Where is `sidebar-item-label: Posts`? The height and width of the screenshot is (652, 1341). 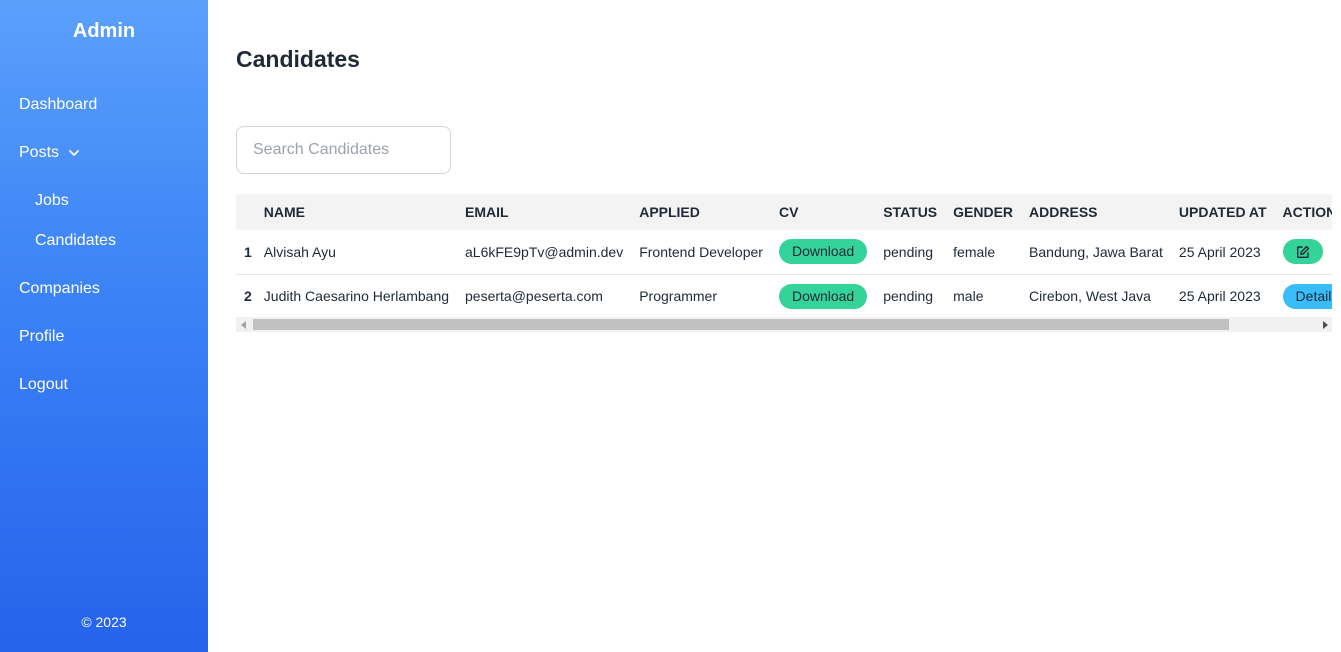 sidebar-item-label: Posts is located at coordinates (39, 152).